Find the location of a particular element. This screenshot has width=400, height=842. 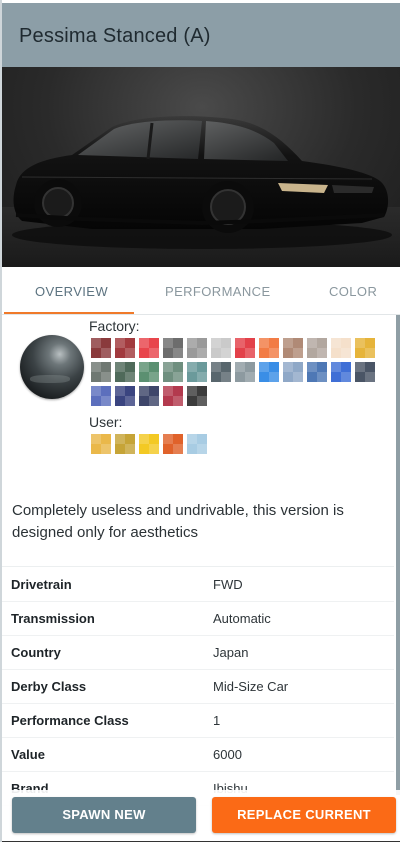

spec-row-derby-class: Derby Class Mid-Size Car is located at coordinates (198, 687).